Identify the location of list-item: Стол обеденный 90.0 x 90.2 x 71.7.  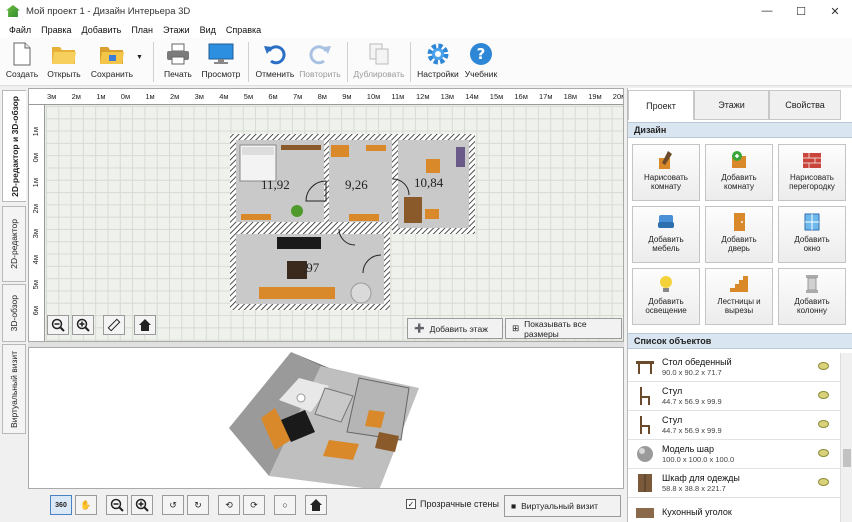
(740, 367).